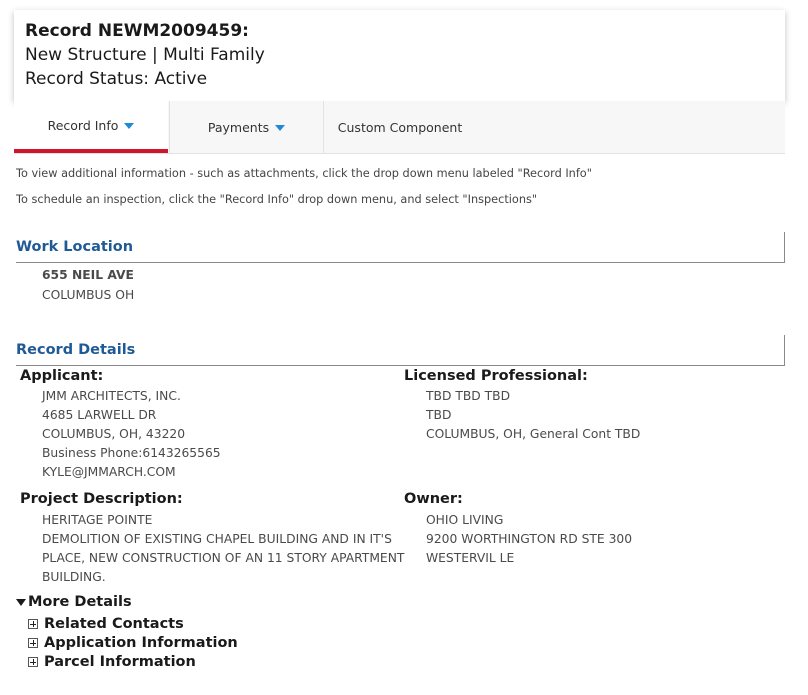 The image size is (808, 695). I want to click on work-location-address-line2: COLUMBUS OH, so click(88, 295).